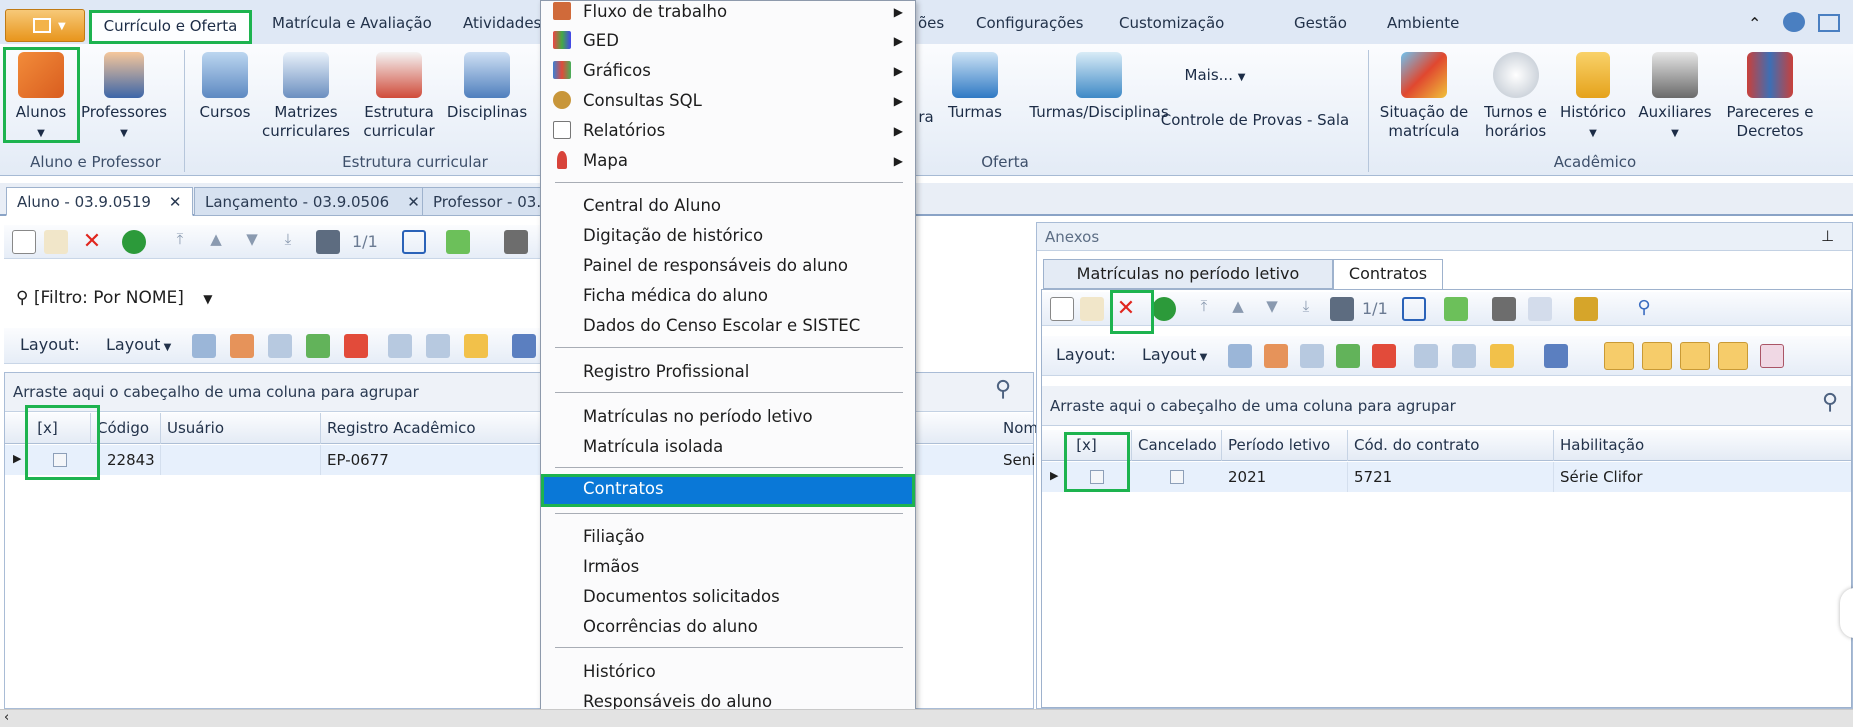  I want to click on filter-dropdown: ⚲ [Filtro: Por NOME] ▼, so click(114, 298).